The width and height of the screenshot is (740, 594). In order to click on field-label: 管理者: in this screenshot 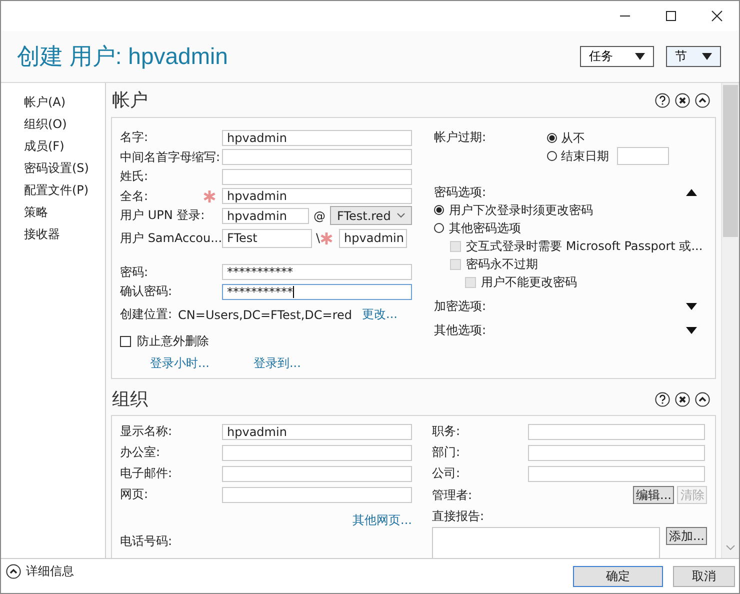, I will do `click(452, 495)`.